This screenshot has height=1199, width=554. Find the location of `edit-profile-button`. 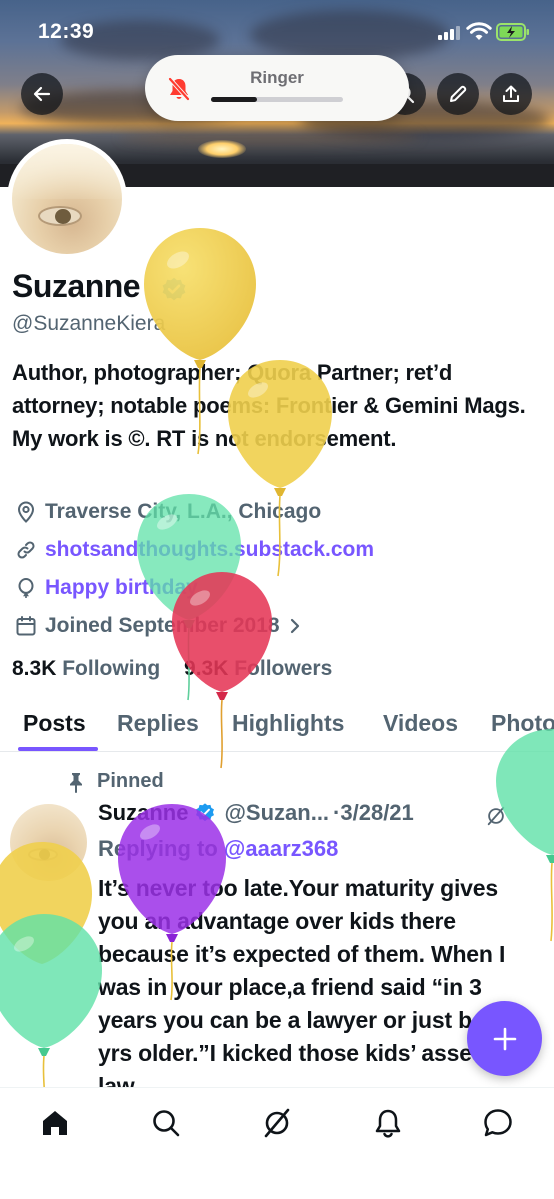

edit-profile-button is located at coordinates (458, 94).